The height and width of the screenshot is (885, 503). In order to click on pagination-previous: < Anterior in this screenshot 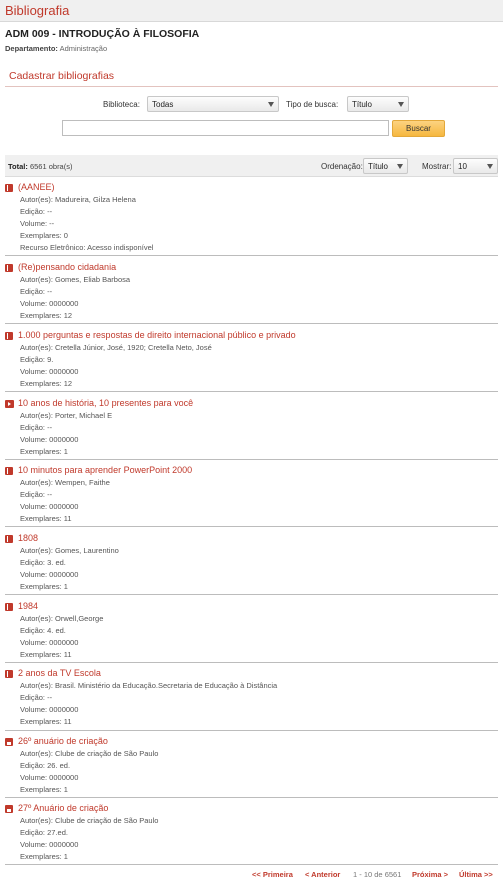, I will do `click(322, 874)`.